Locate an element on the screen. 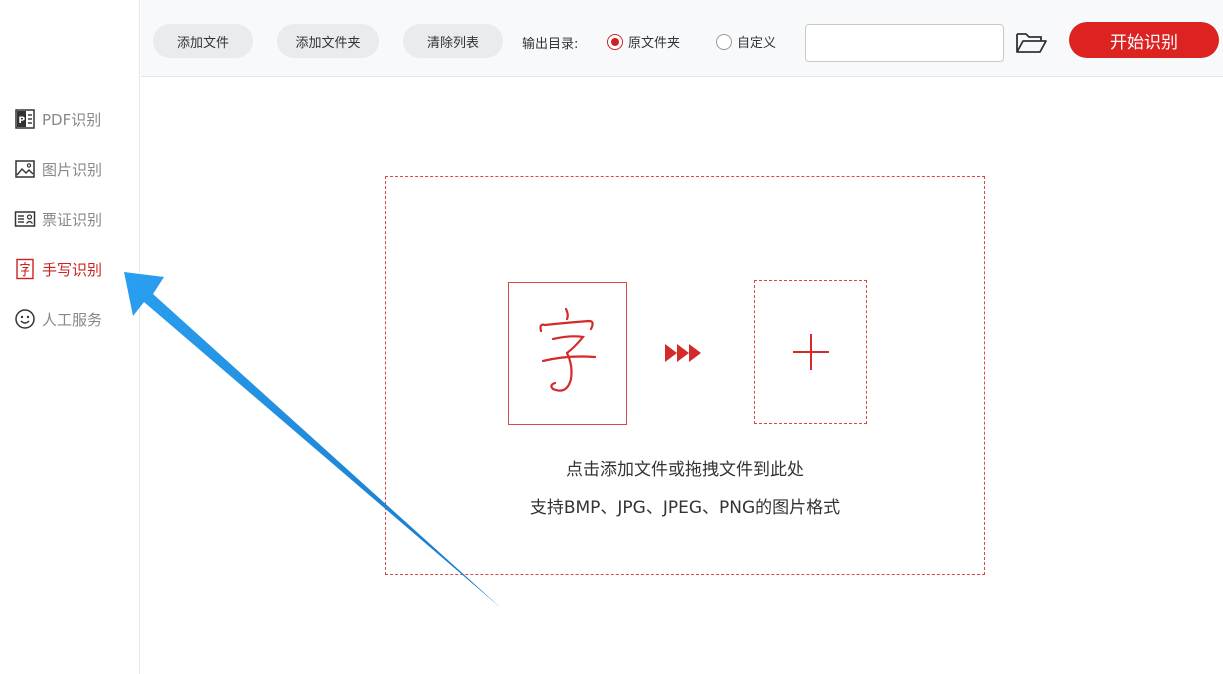 Image resolution: width=1223 pixels, height=674 pixels. format-hint-text: 支持BMP、JPG、JPEG、PNG的图片格式 is located at coordinates (685, 508).